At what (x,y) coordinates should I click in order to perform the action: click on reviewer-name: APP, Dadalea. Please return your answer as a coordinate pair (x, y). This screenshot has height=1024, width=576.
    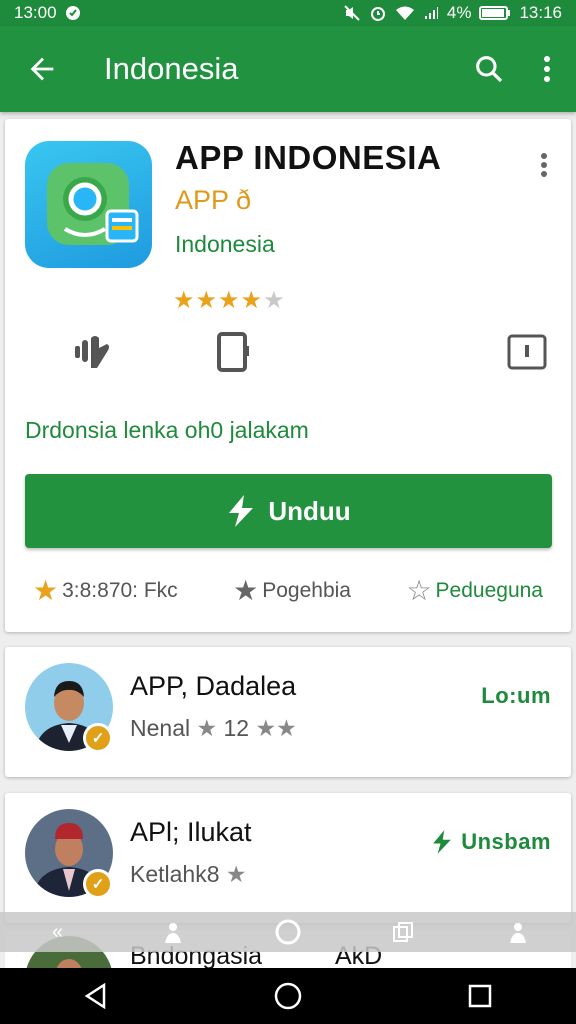
    Looking at the image, I should click on (213, 686).